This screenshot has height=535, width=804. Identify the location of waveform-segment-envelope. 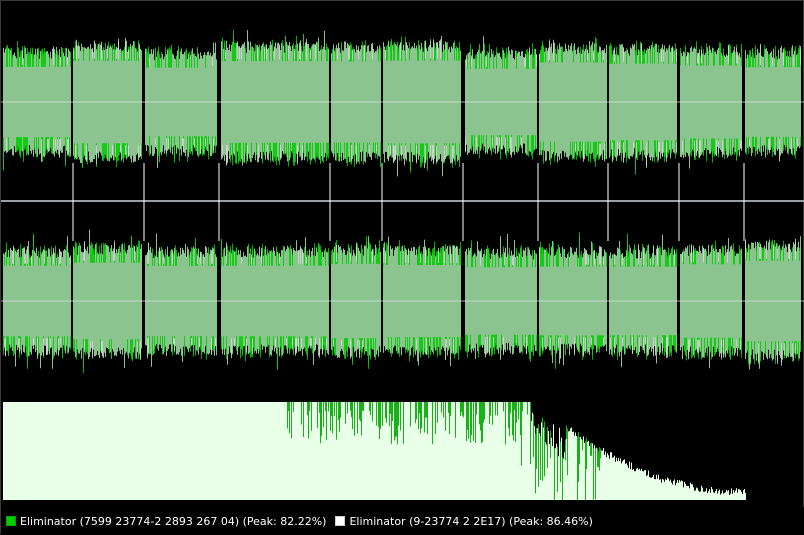
(181, 300).